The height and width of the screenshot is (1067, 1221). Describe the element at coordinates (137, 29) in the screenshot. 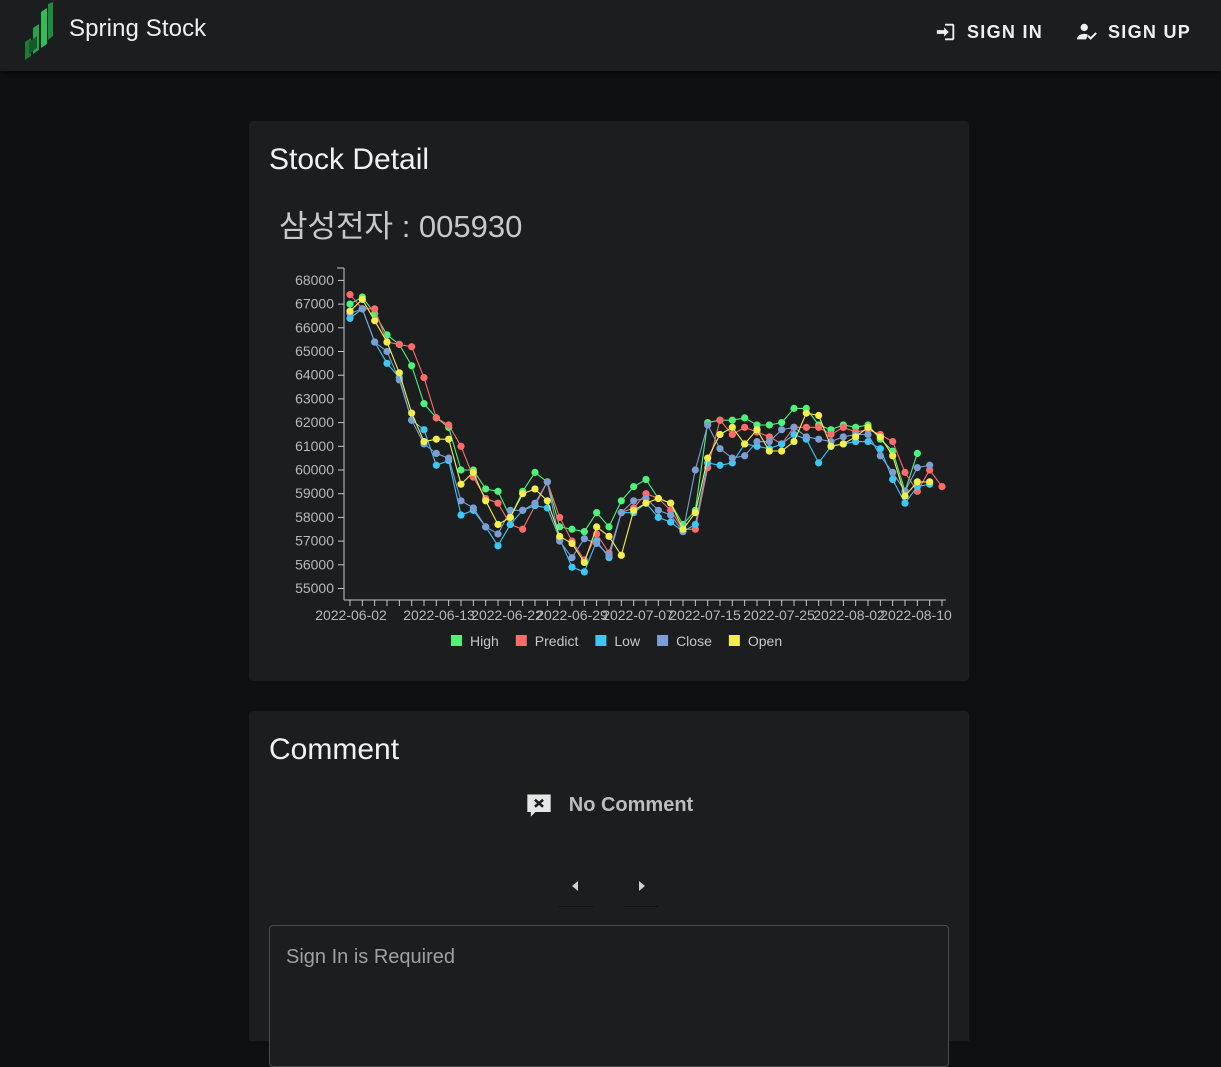

I see `app-title: Spring Stock` at that location.